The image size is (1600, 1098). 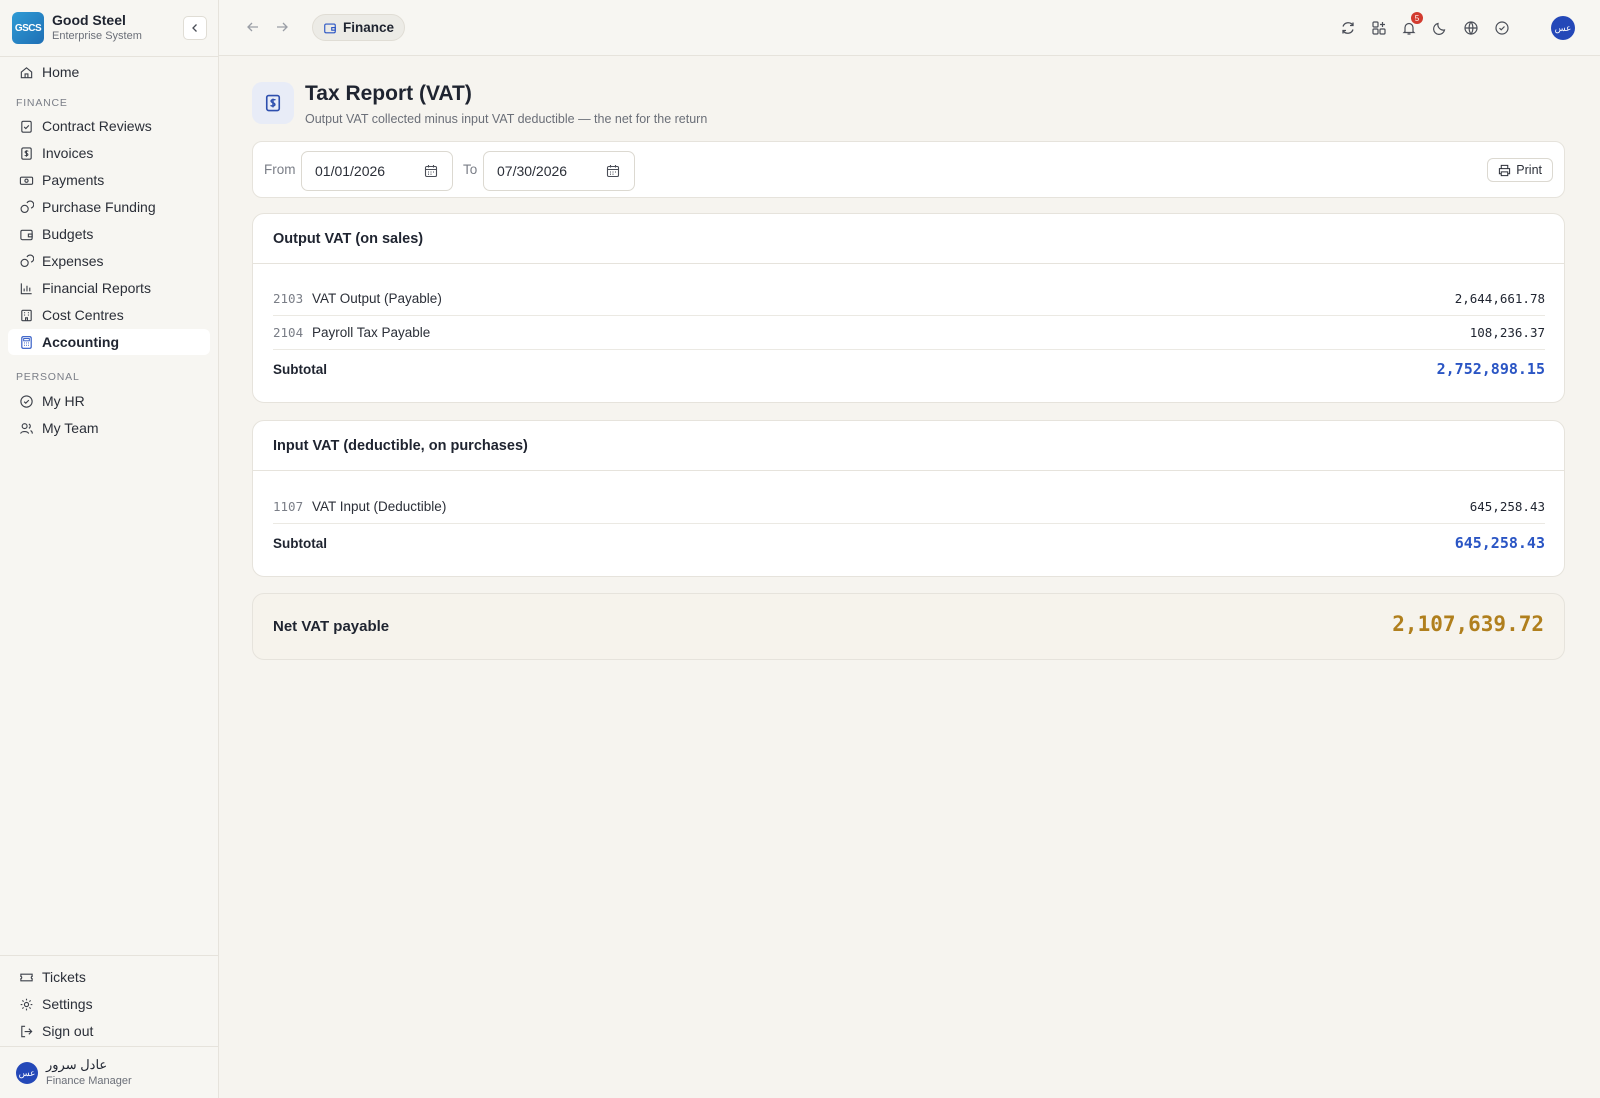 I want to click on apps-button, so click(x=1379, y=28).